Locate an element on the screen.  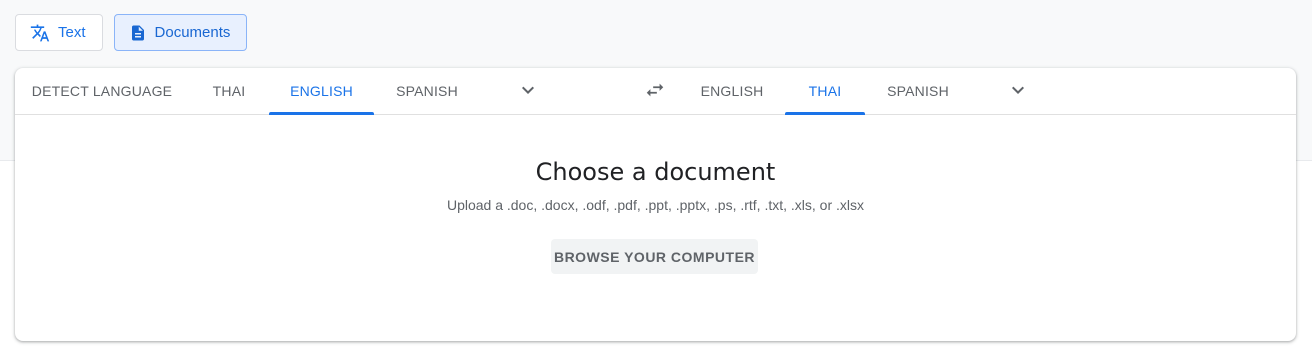
source-tab-thai: THAI is located at coordinates (229, 91).